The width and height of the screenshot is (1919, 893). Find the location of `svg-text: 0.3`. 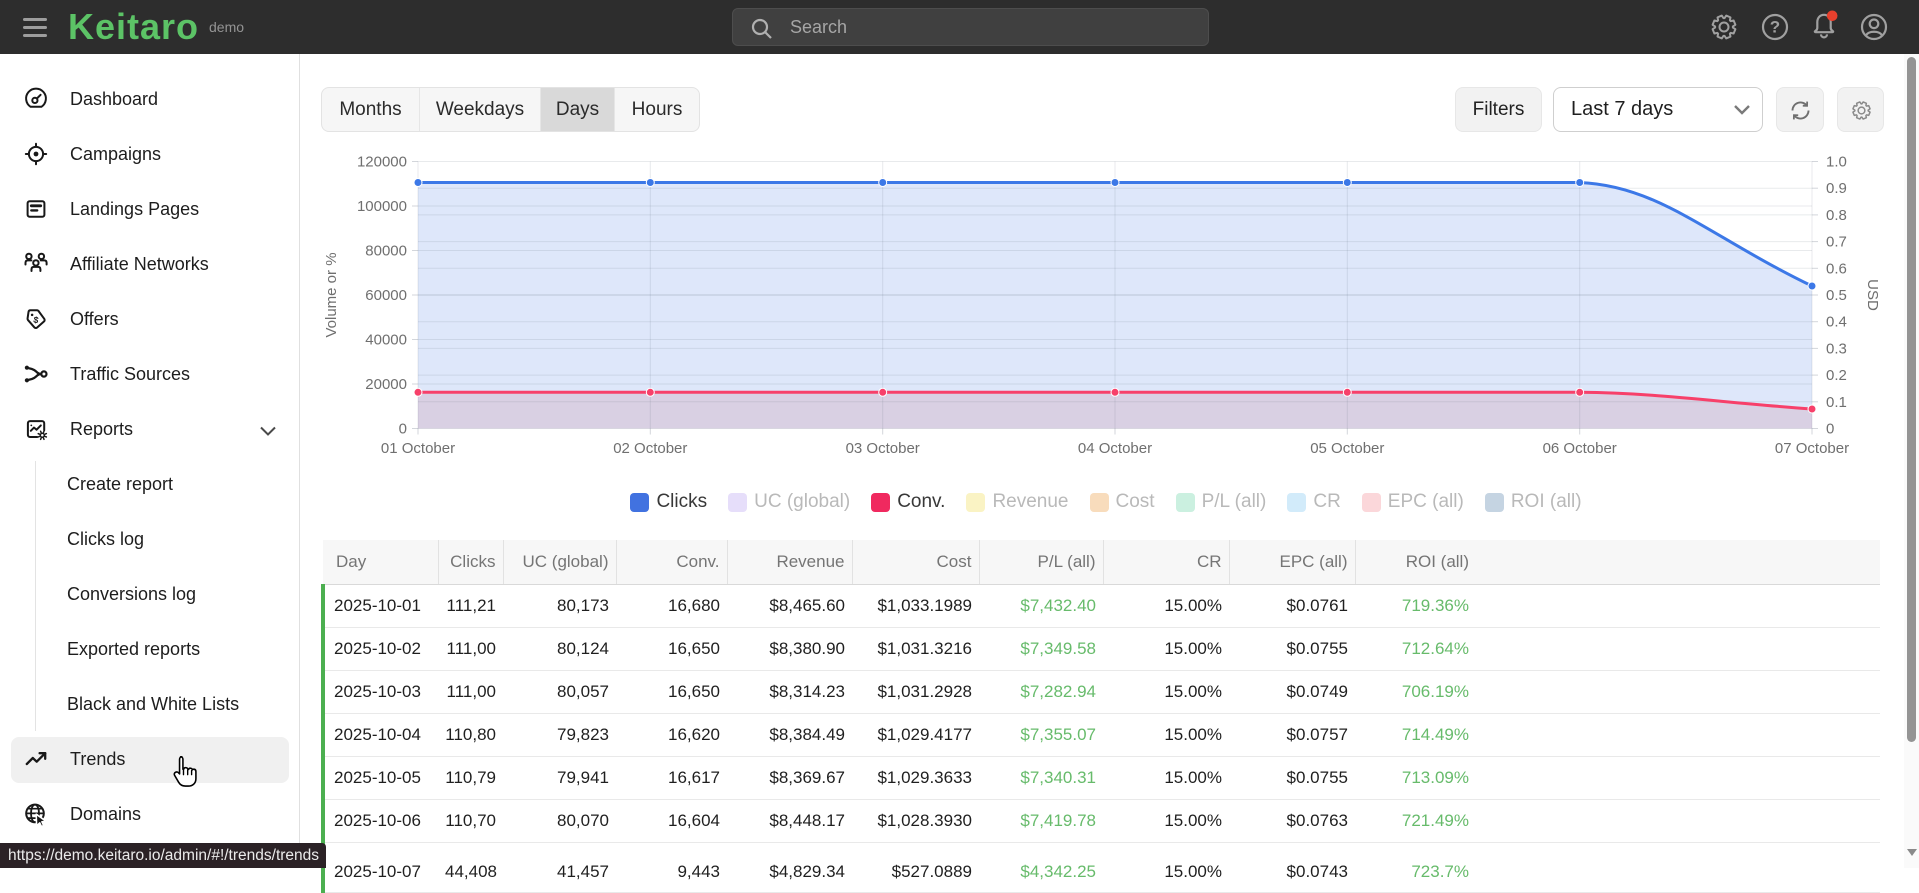

svg-text: 0.3 is located at coordinates (1836, 348).